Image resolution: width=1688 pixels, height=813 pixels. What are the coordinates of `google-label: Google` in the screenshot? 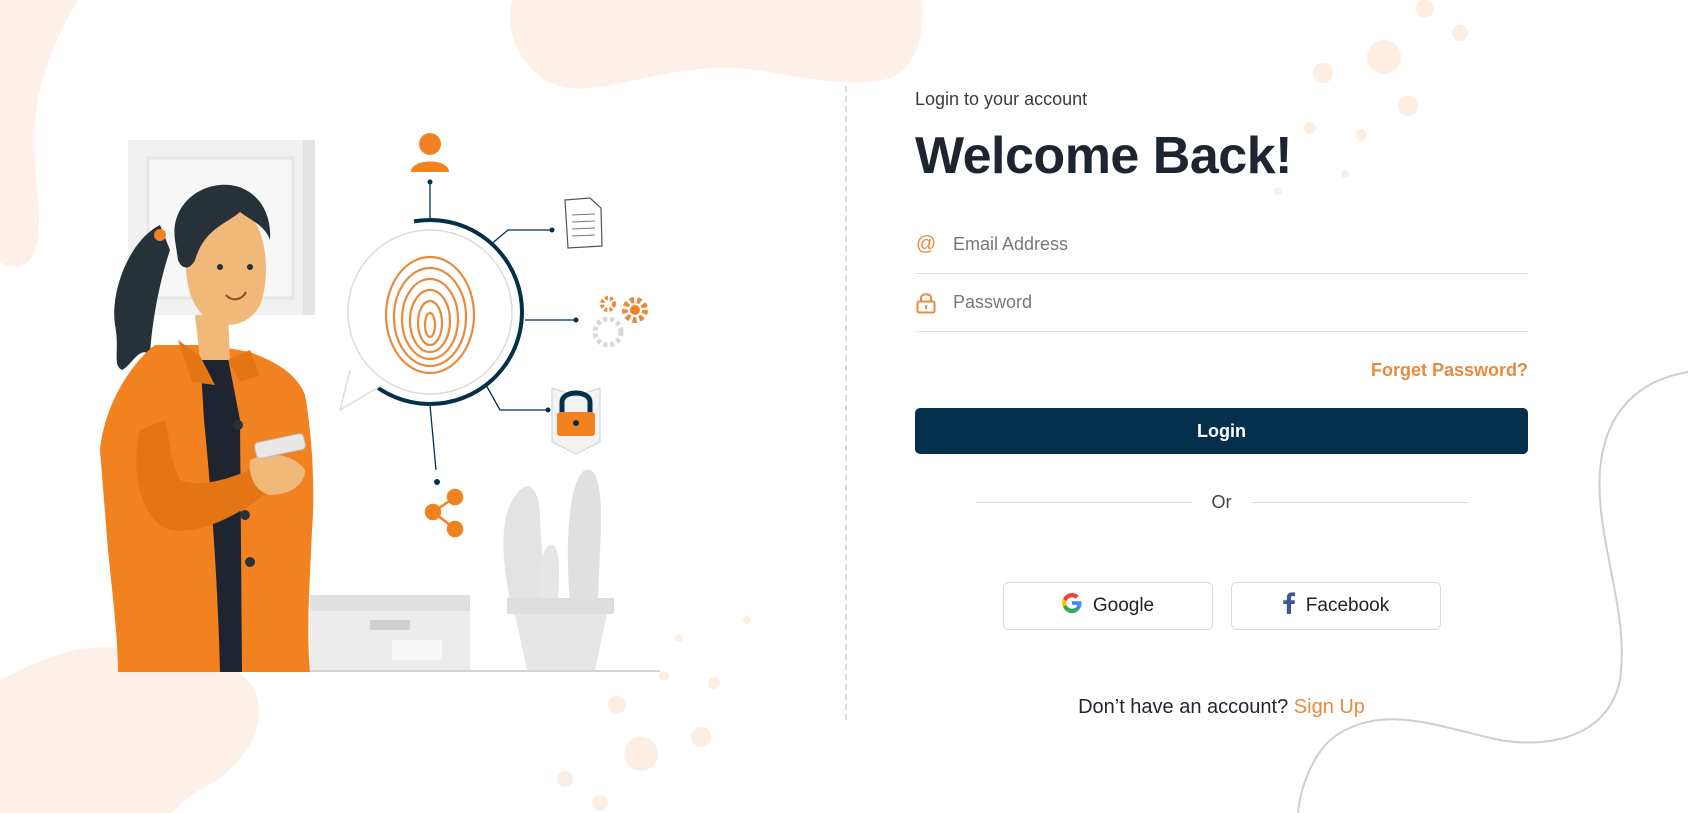 It's located at (1123, 605).